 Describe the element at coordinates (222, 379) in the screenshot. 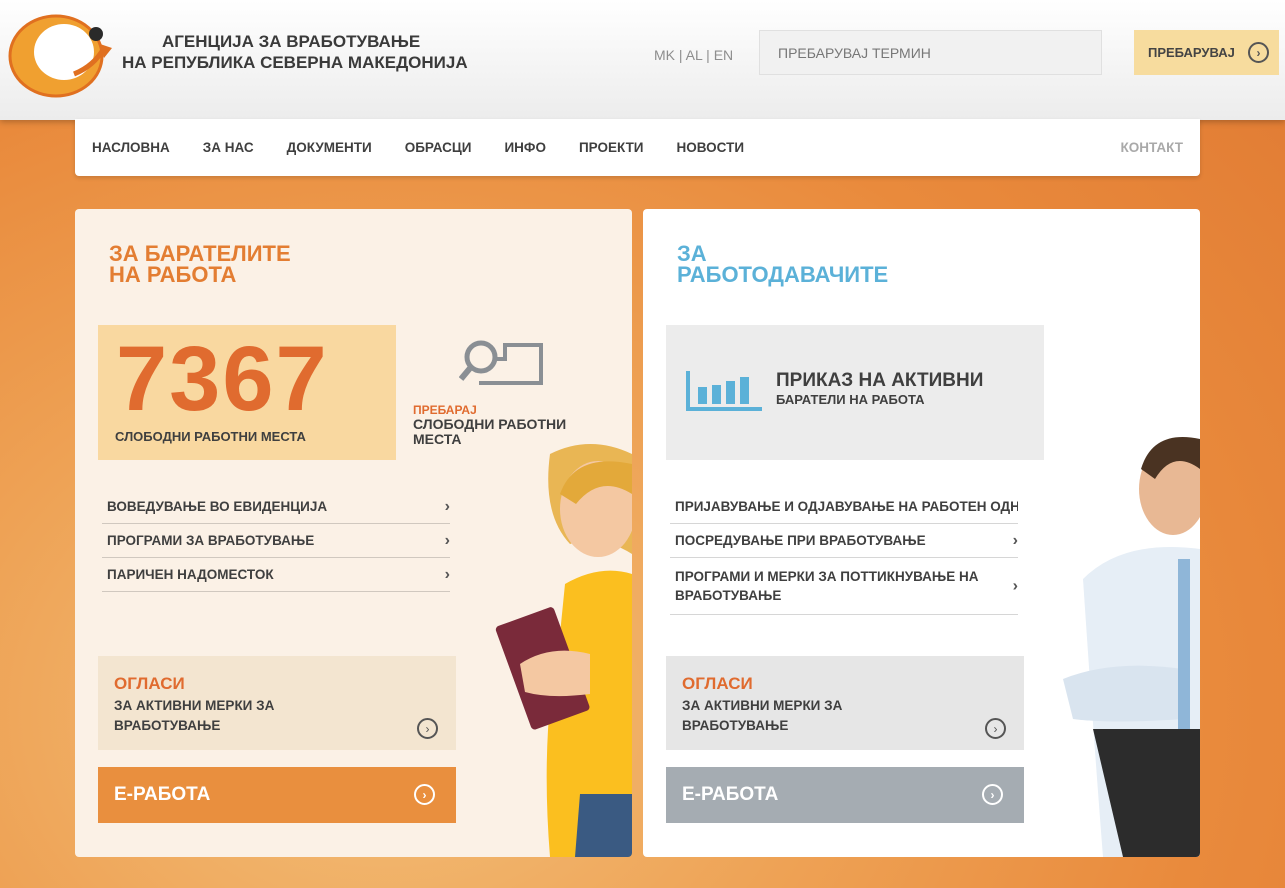

I see `vacancy-count: 7367` at that location.